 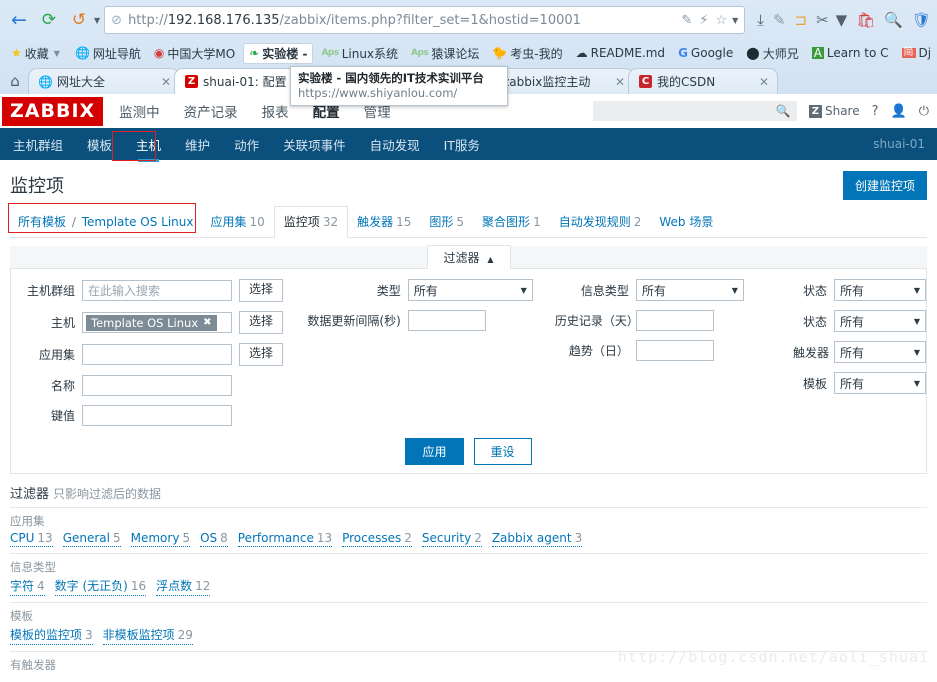 I want to click on hostgroup-input, so click(x=157, y=290).